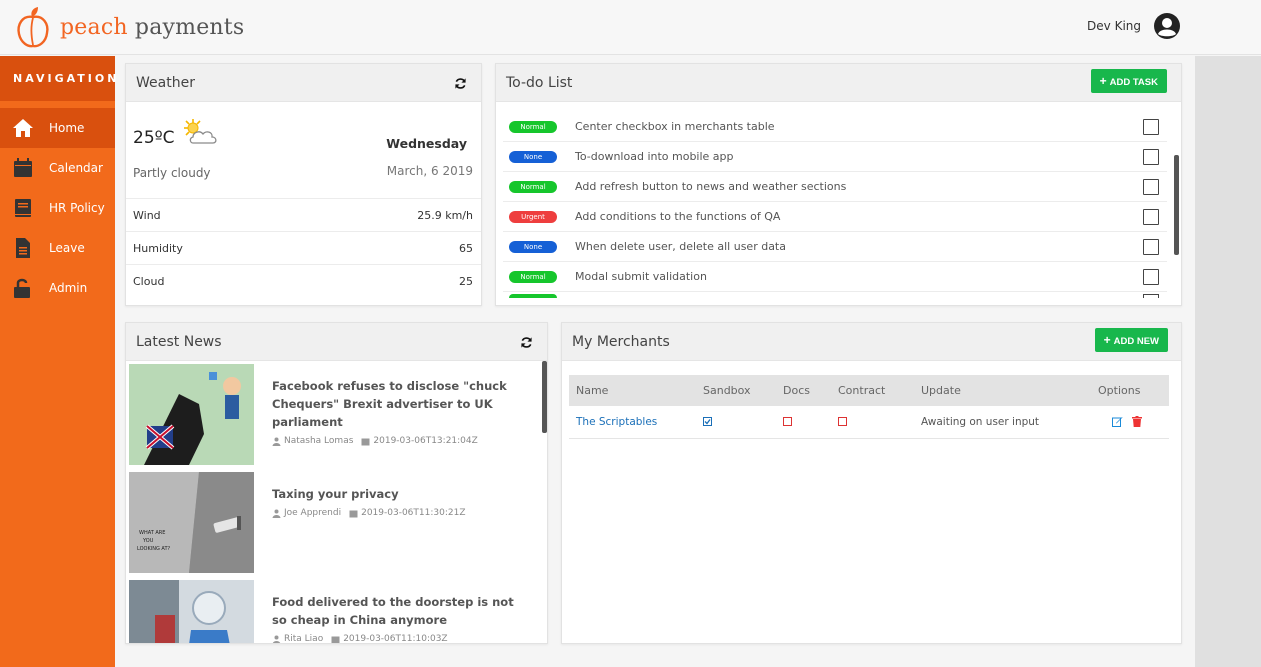 The width and height of the screenshot is (1261, 667). I want to click on sidebar-item-label: Leave, so click(67, 248).